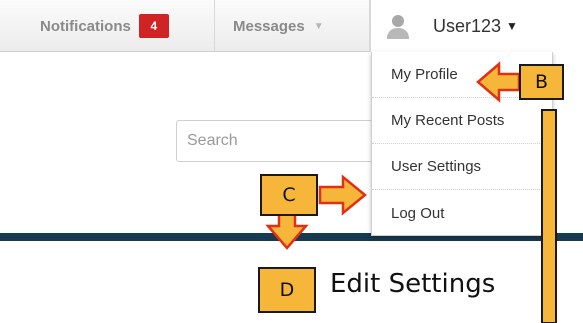 The image size is (583, 323). Describe the element at coordinates (498, 82) in the screenshot. I see `arrow-left-to-my-profile-icon` at that location.